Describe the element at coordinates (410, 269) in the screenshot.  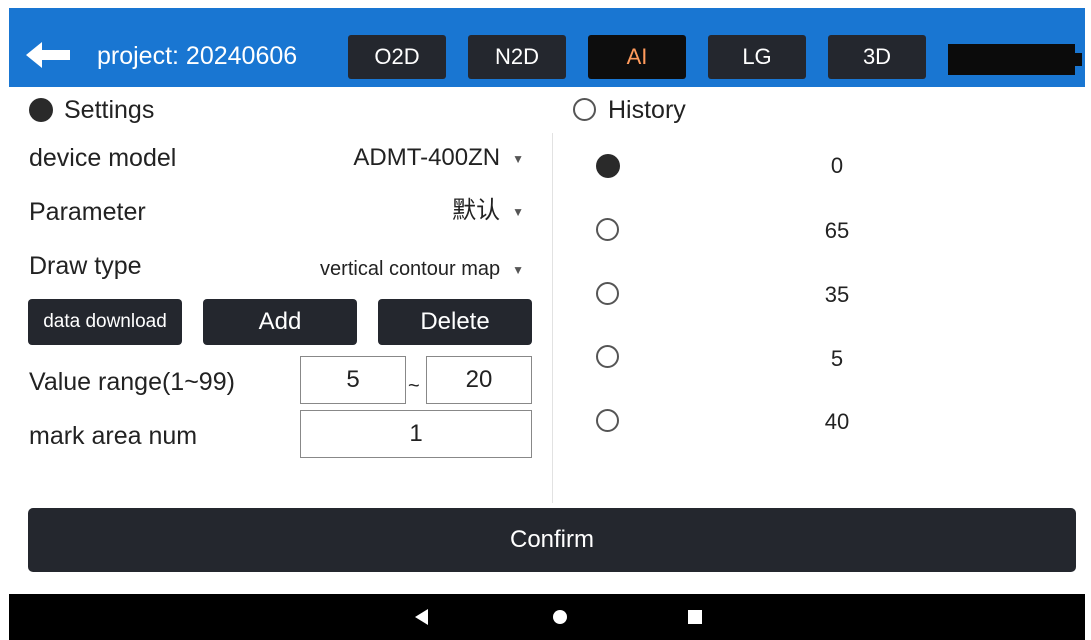
I see `draw-type-value: vertical contour map` at that location.